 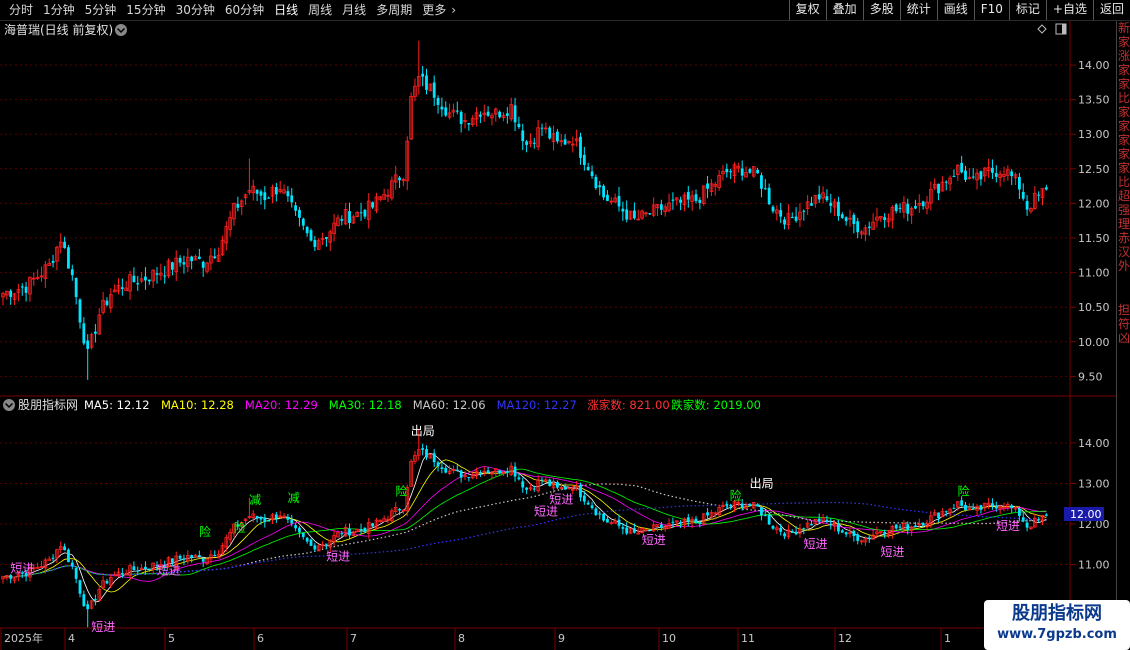 What do you see at coordinates (286, 10) in the screenshot?
I see `tab-6: 日线` at bounding box center [286, 10].